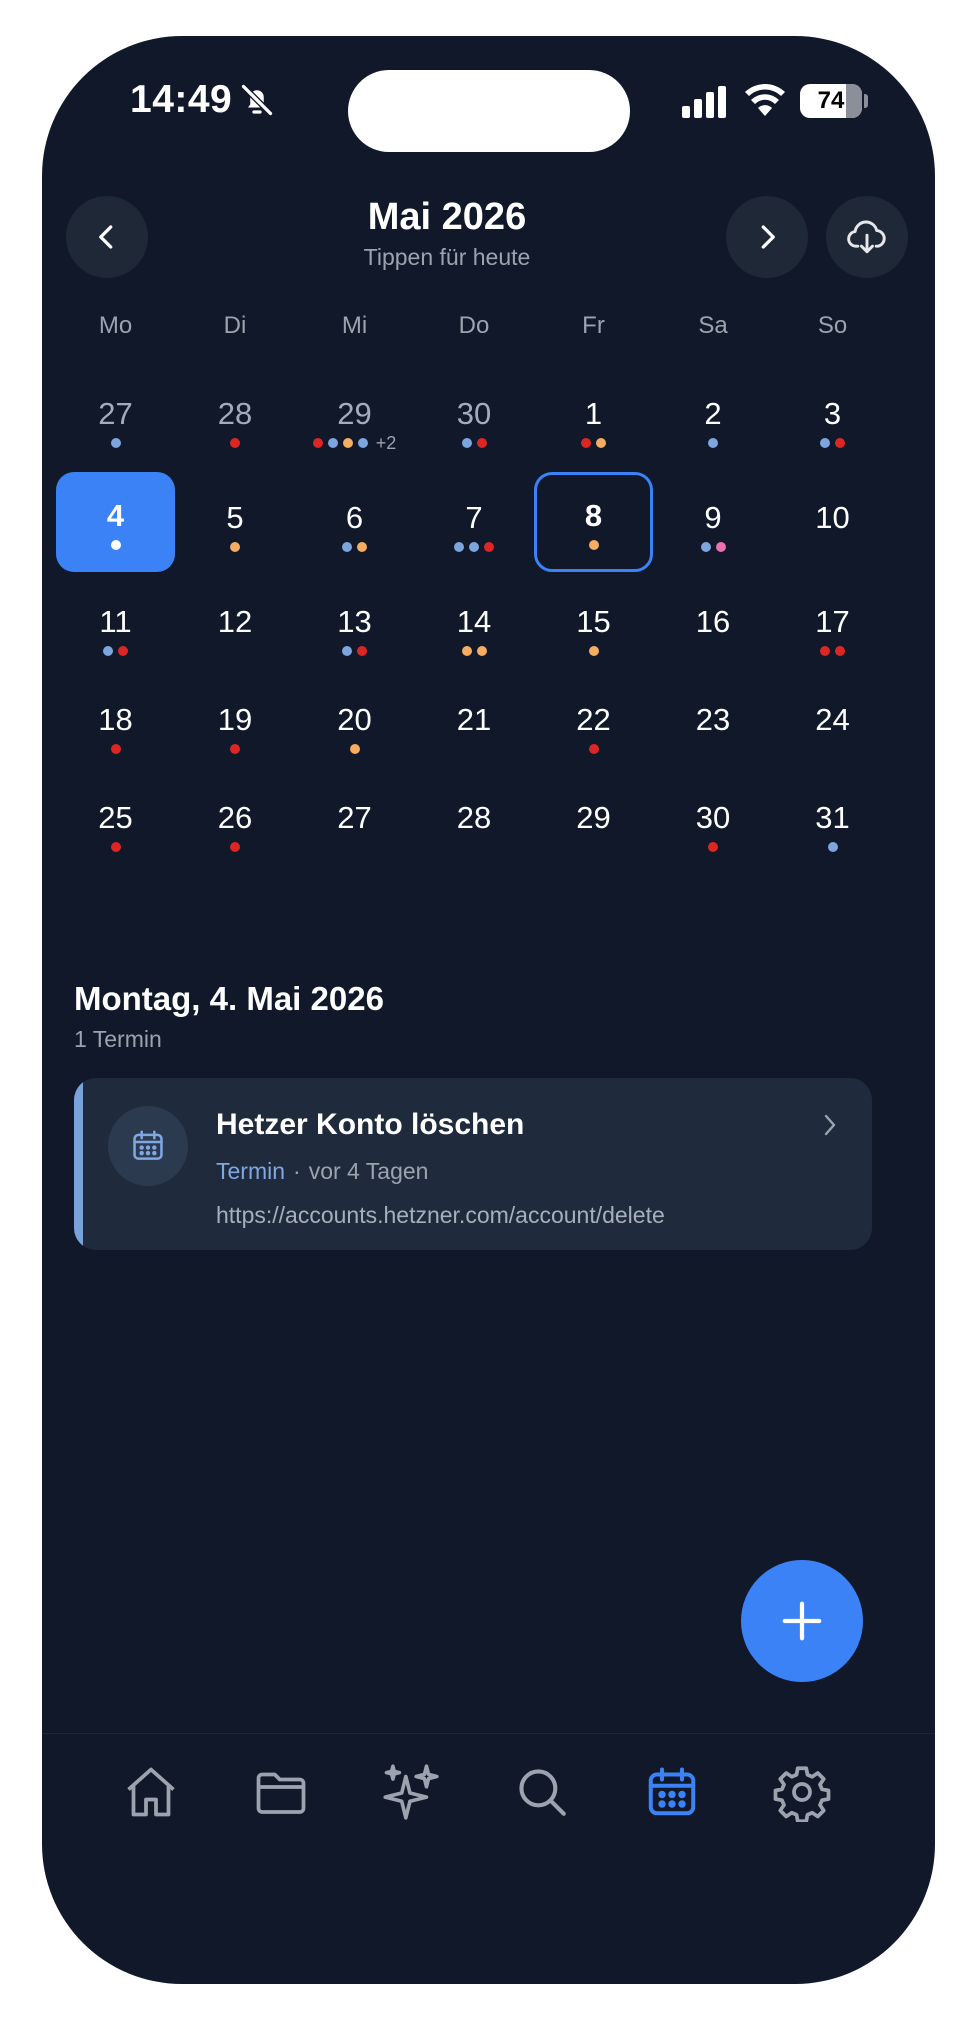 The height and width of the screenshot is (2020, 977). I want to click on calendar-day: 1, so click(593, 420).